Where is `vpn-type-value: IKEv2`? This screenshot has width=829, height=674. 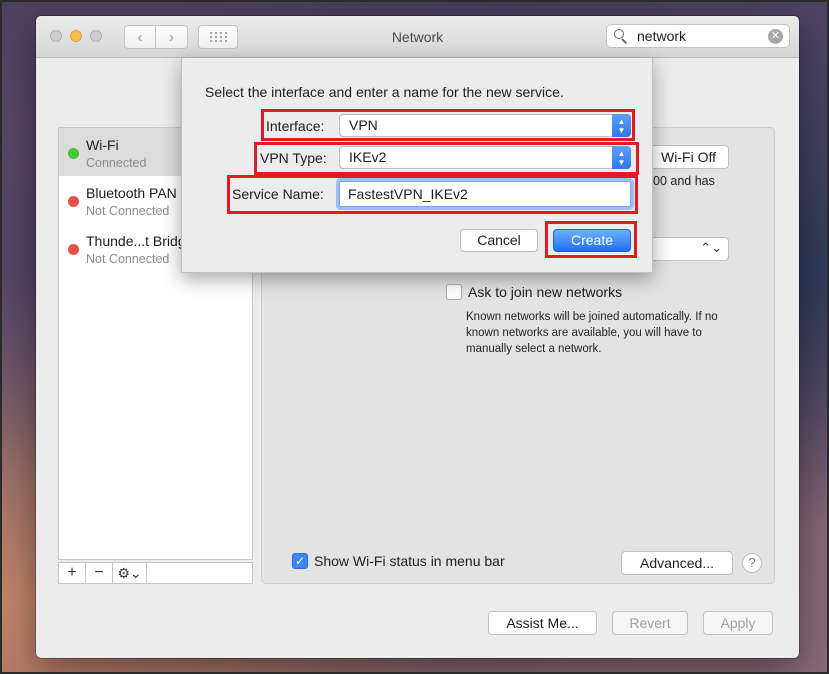 vpn-type-value: IKEv2 is located at coordinates (368, 157).